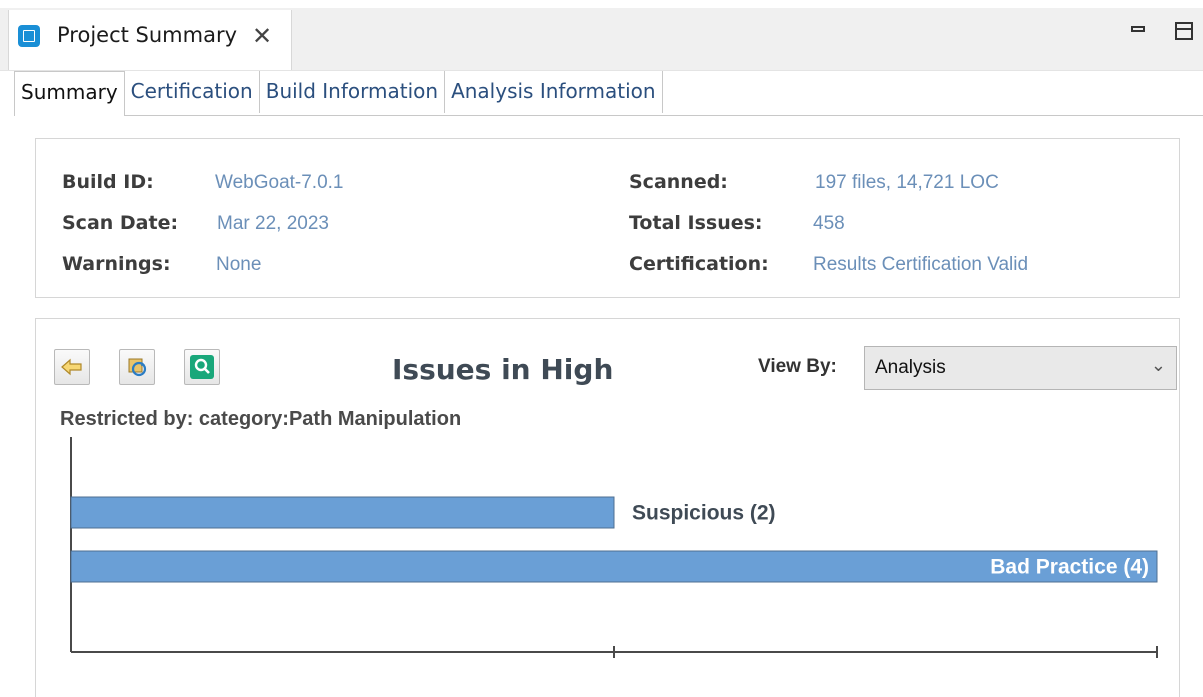 The width and height of the screenshot is (1203, 697). I want to click on bar-label: Bad Practice (4), so click(1069, 567).